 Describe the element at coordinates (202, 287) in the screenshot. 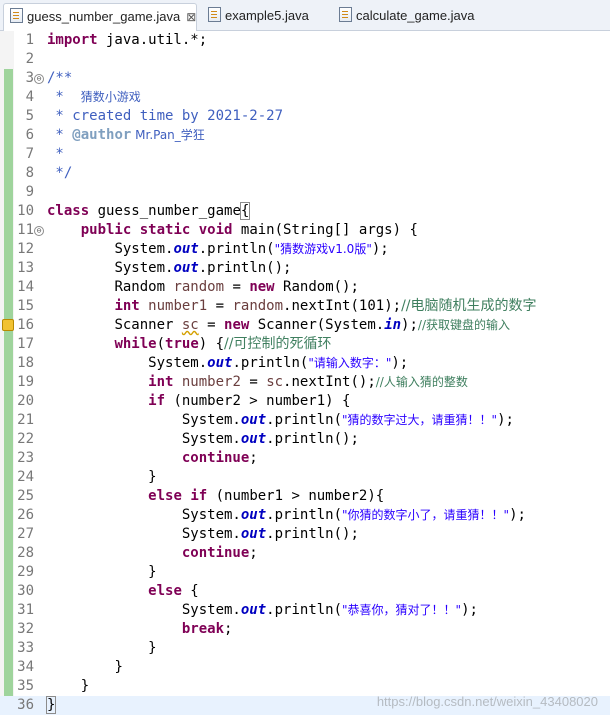

I see `code-line: Random random = new Random();` at that location.